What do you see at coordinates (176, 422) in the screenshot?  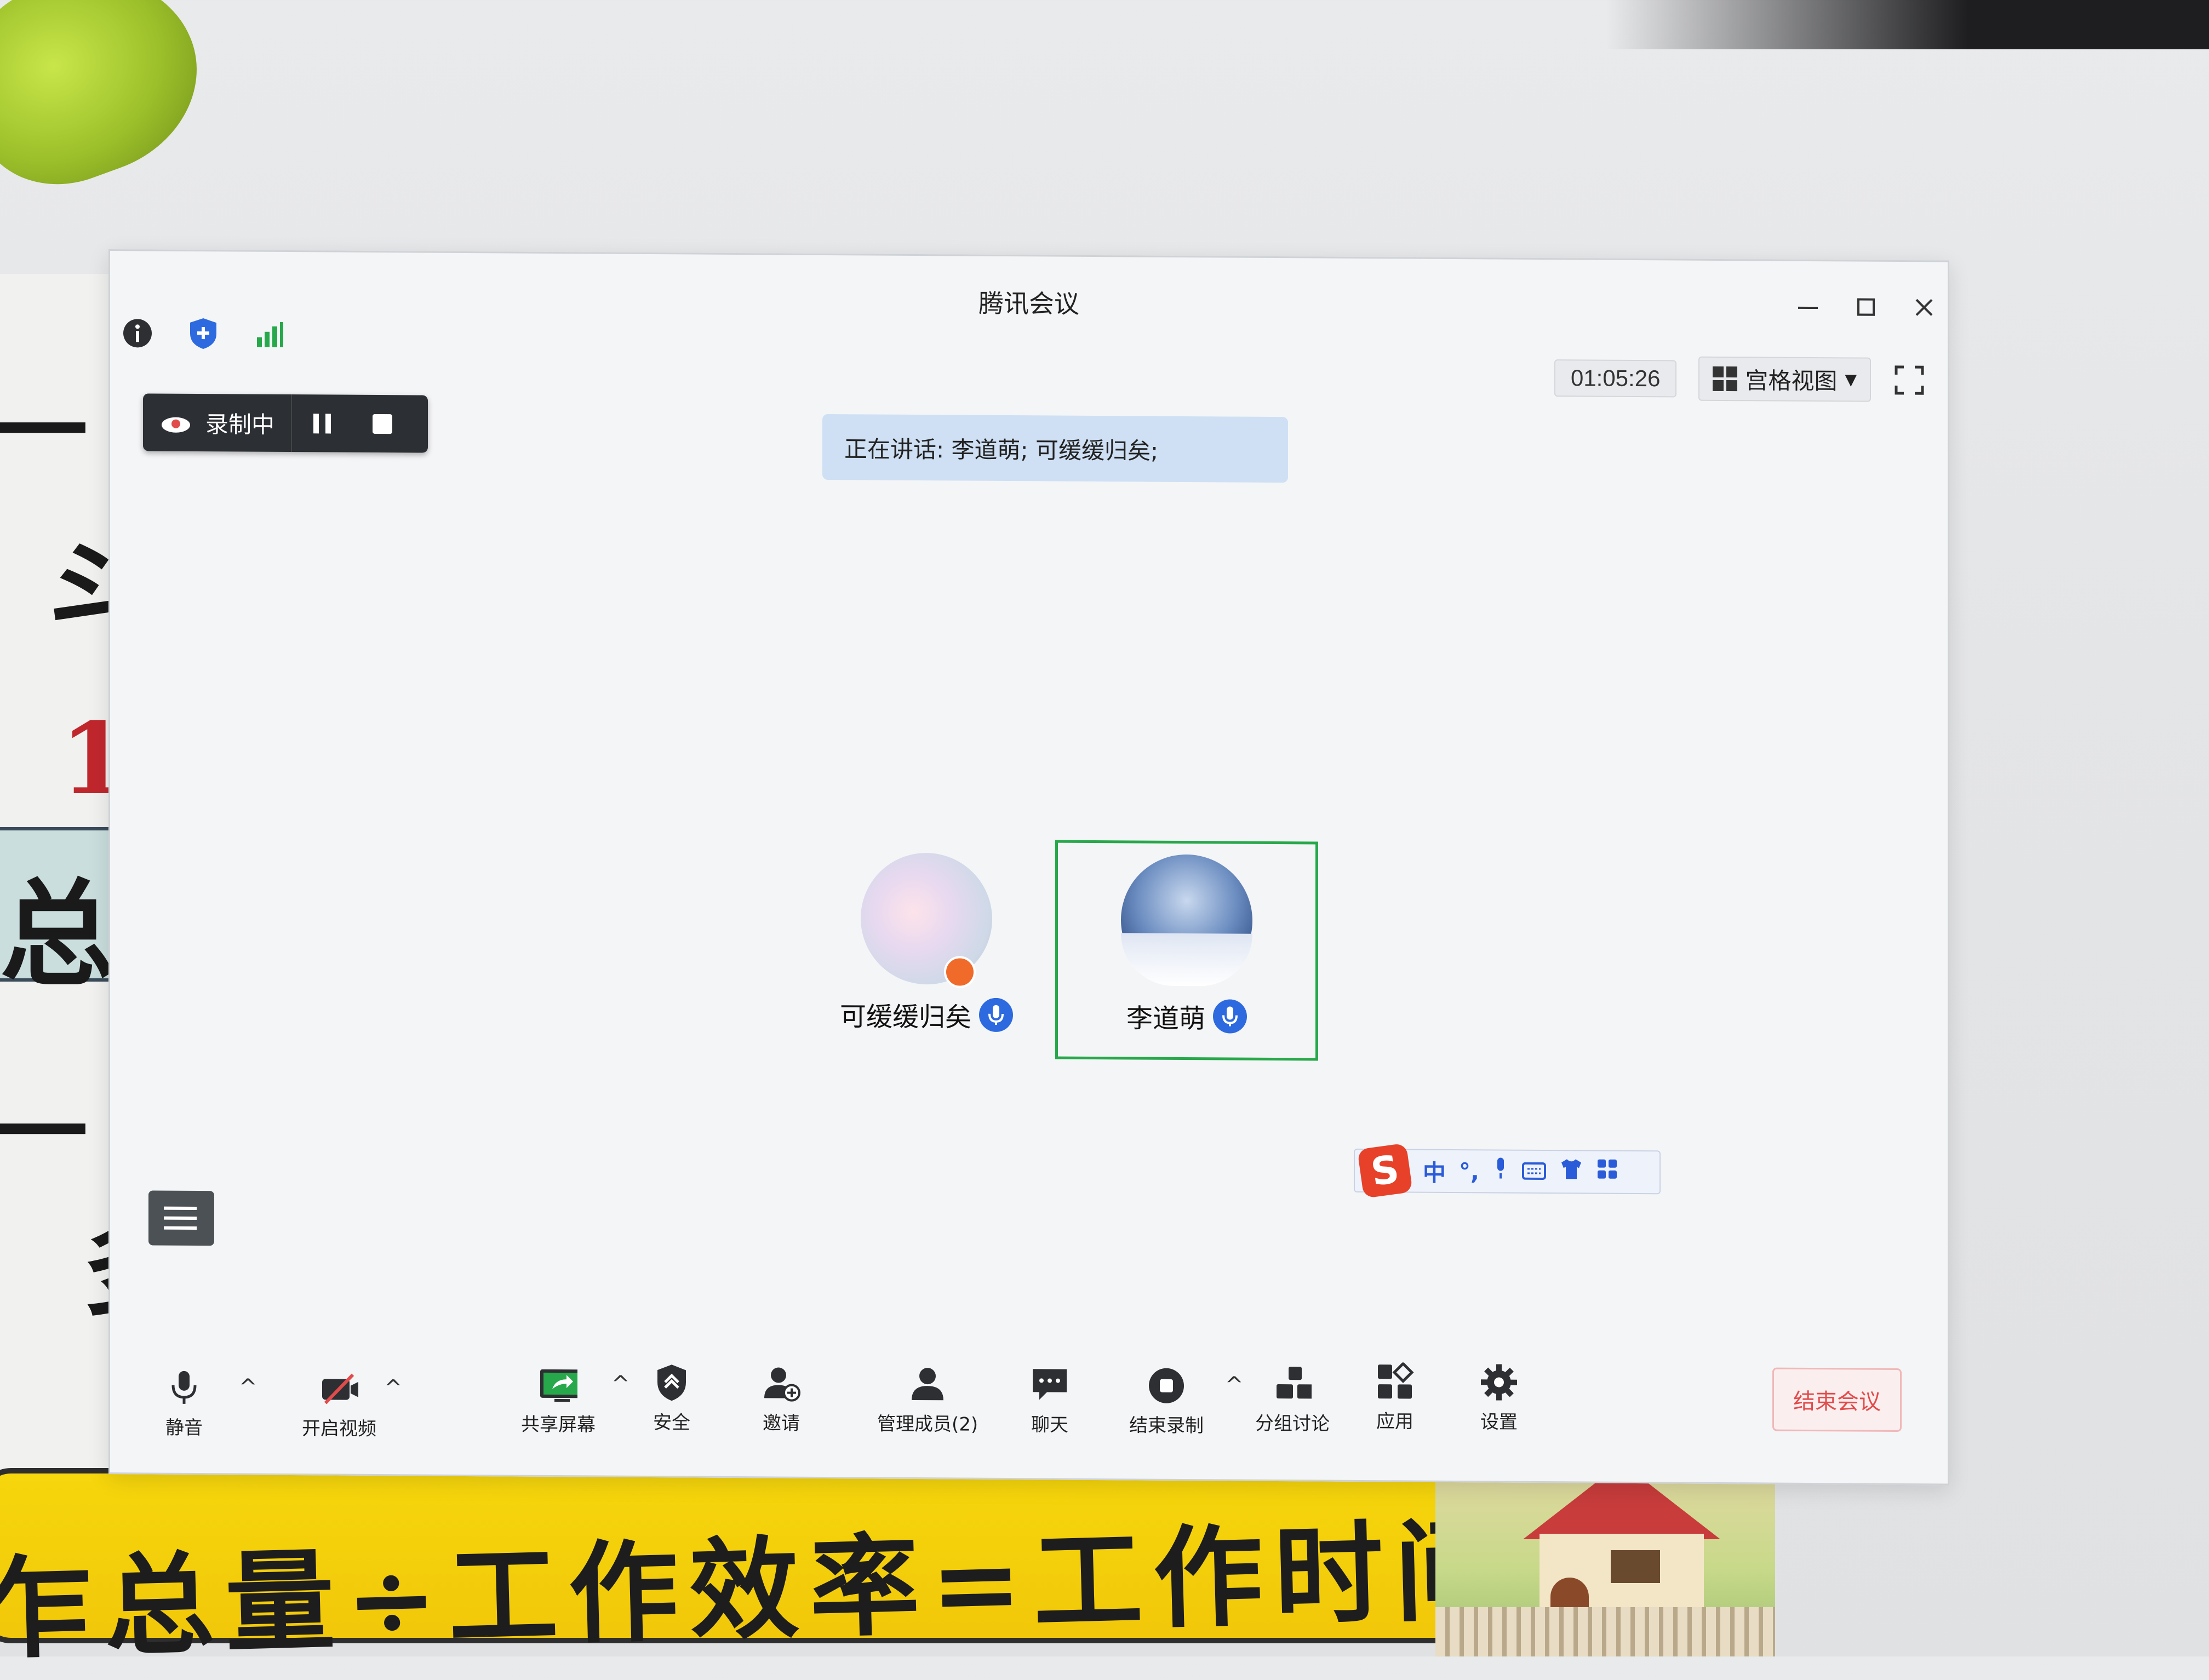 I see `cloud-record-icon` at bounding box center [176, 422].